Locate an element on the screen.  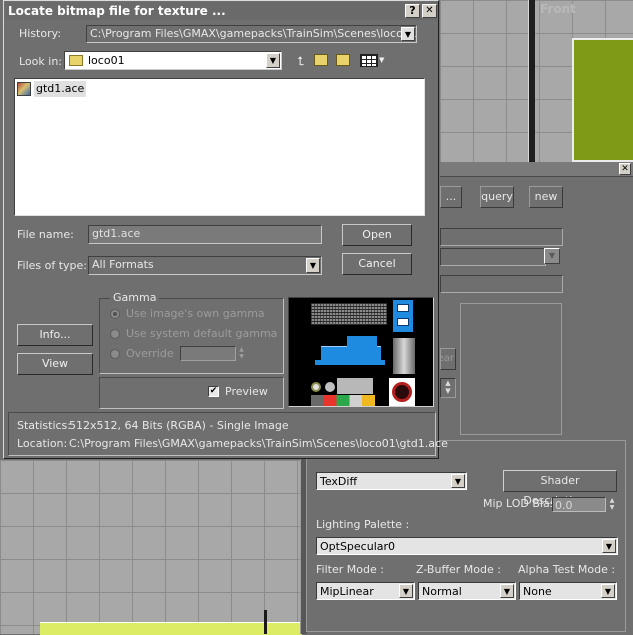
gamma-override-radio is located at coordinates (115, 354).